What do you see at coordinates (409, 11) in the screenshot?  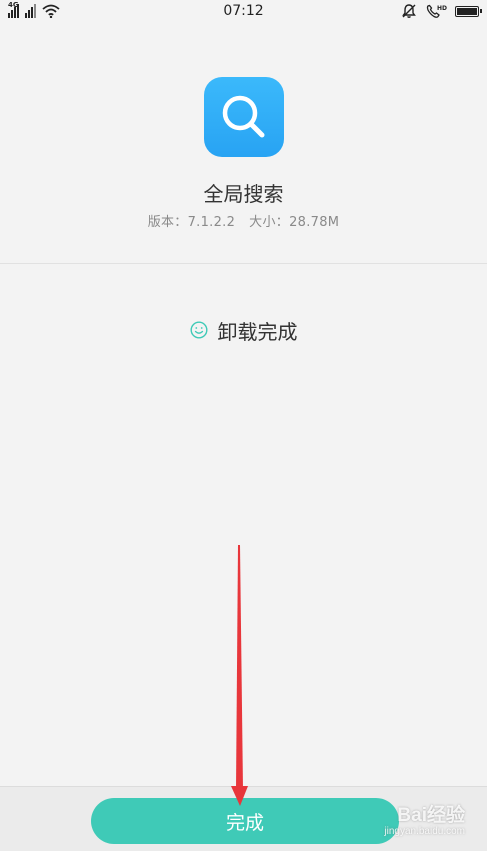 I see `alarm-icon` at bounding box center [409, 11].